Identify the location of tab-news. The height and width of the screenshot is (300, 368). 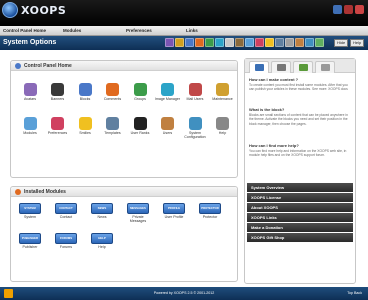
(281, 67).